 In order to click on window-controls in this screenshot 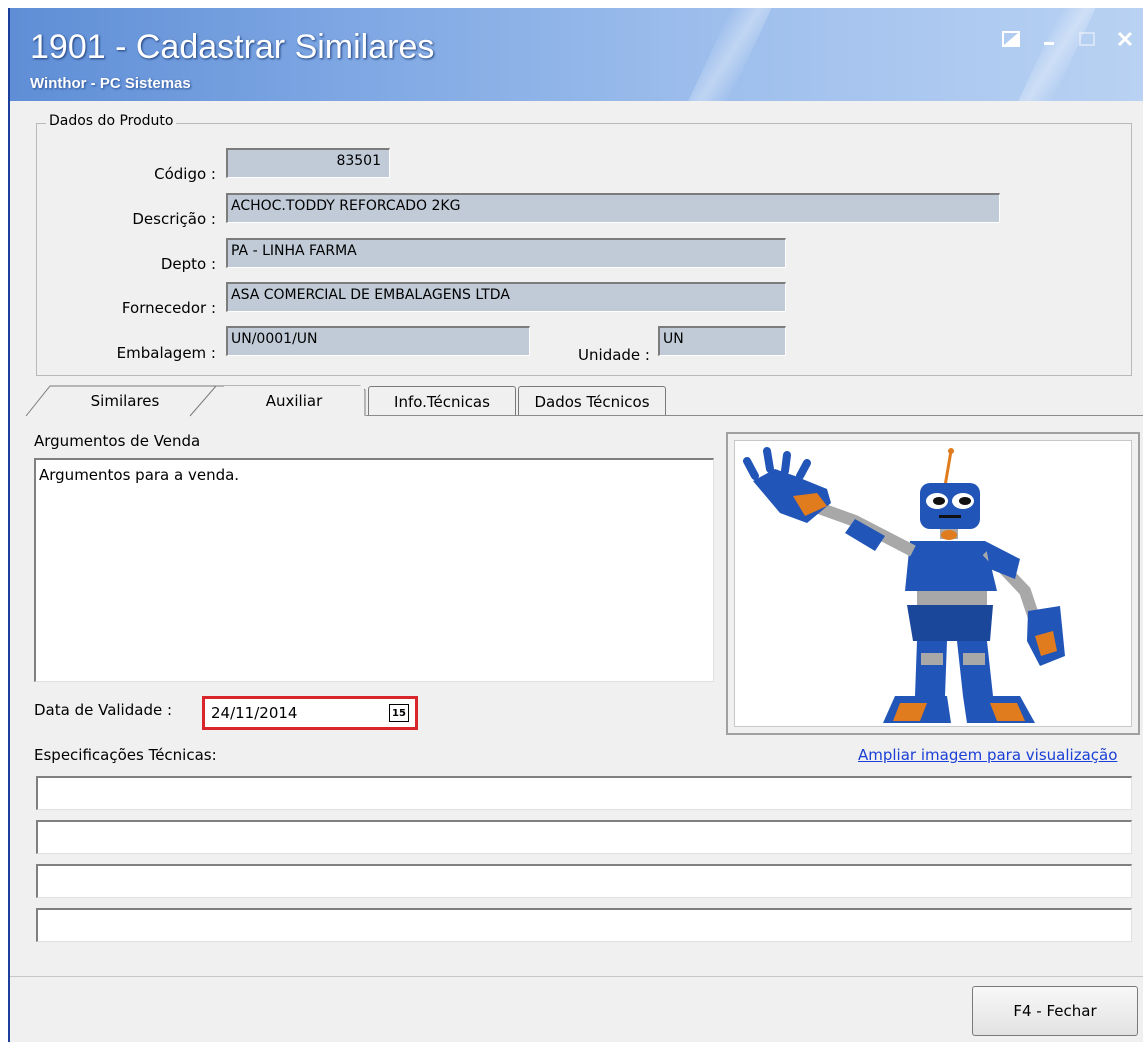, I will do `click(1068, 39)`.